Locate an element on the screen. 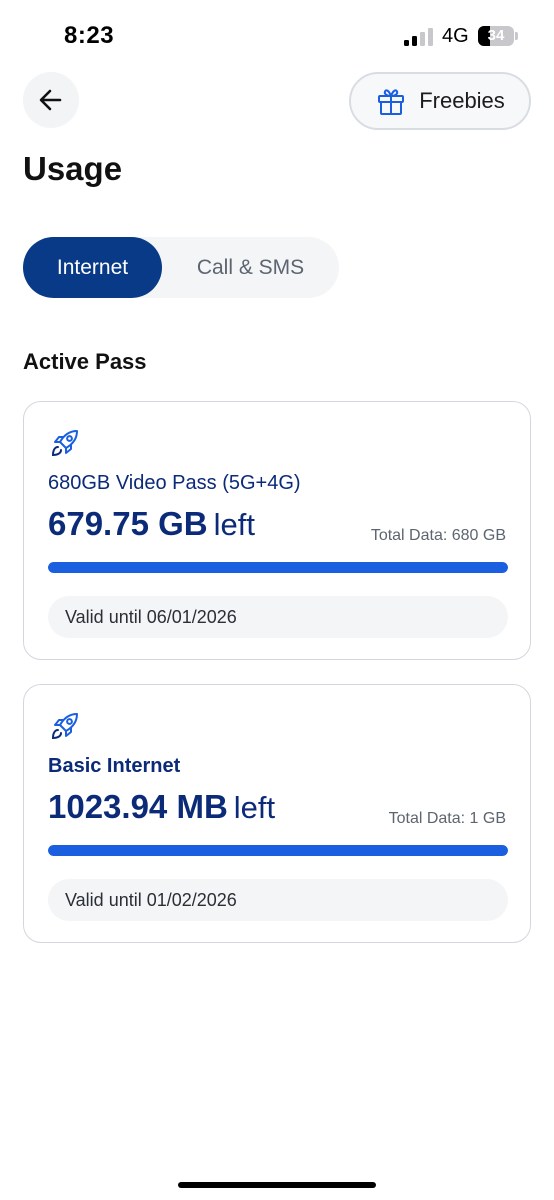 This screenshot has height=1200, width=554. page-title: Usage is located at coordinates (73, 168).